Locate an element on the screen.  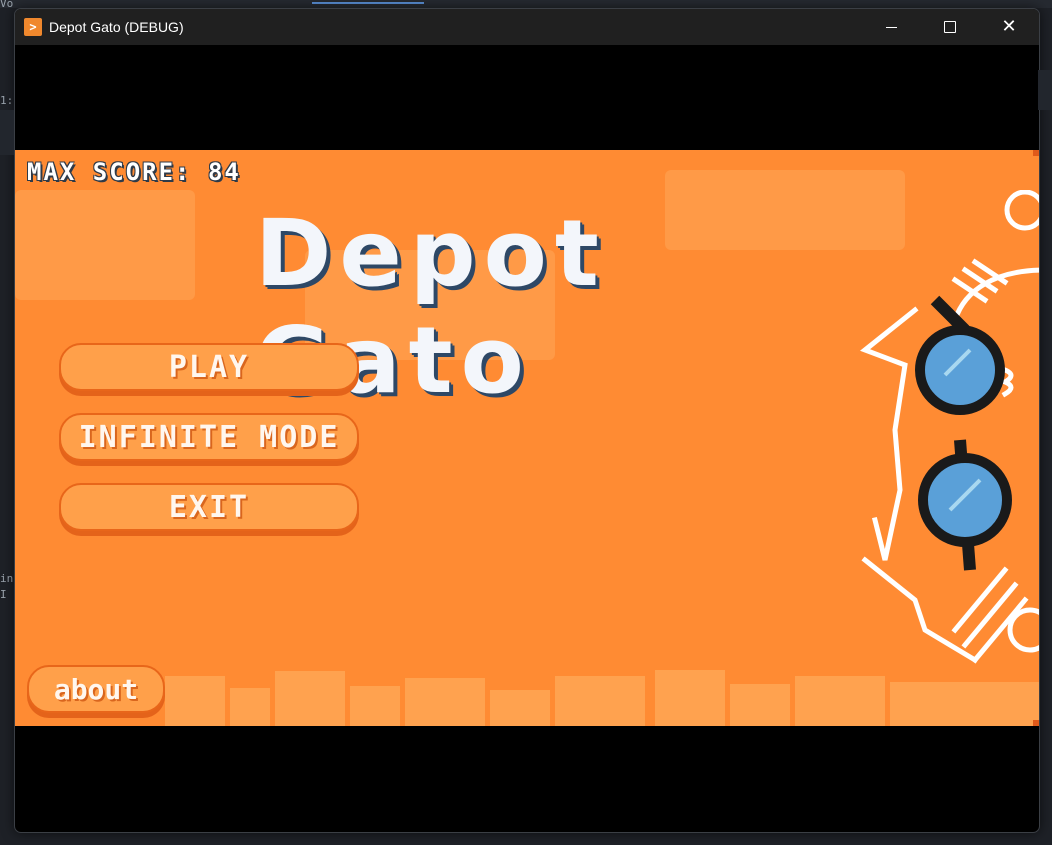
play-button: PLAY is located at coordinates (209, 367).